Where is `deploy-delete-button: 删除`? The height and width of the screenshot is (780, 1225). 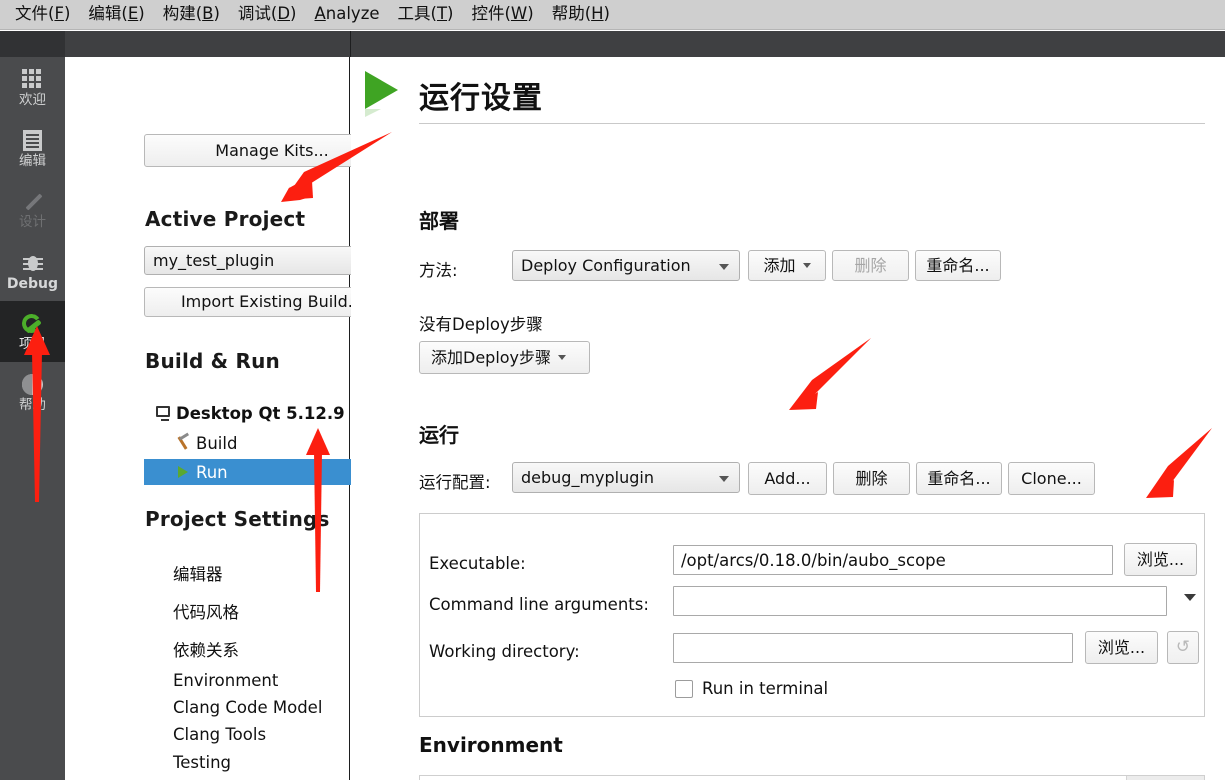
deploy-delete-button: 删除 is located at coordinates (870, 265).